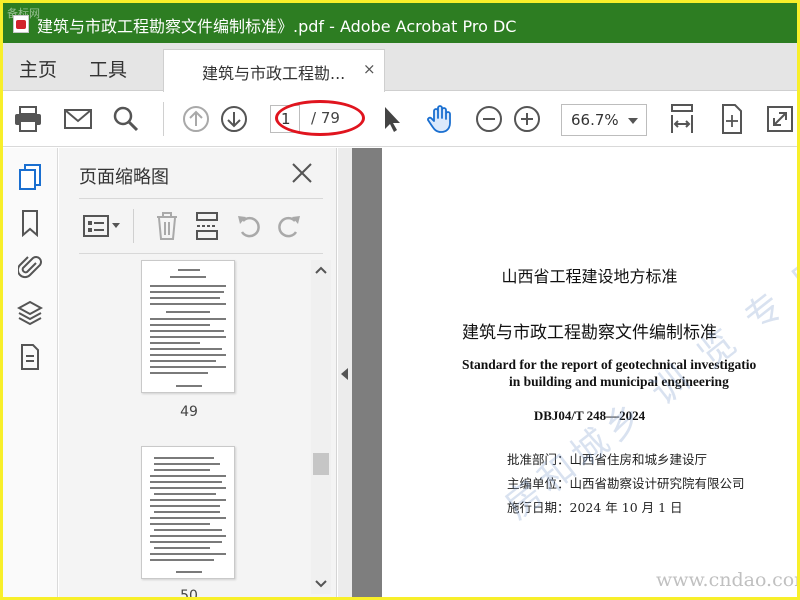  Describe the element at coordinates (78, 119) in the screenshot. I see `email-icon` at that location.